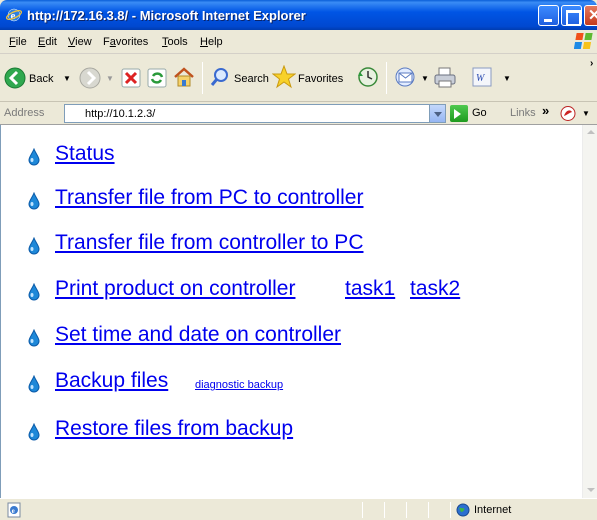 The width and height of the screenshot is (597, 520). What do you see at coordinates (125, 42) in the screenshot?
I see `menu-favorites: Favorites` at bounding box center [125, 42].